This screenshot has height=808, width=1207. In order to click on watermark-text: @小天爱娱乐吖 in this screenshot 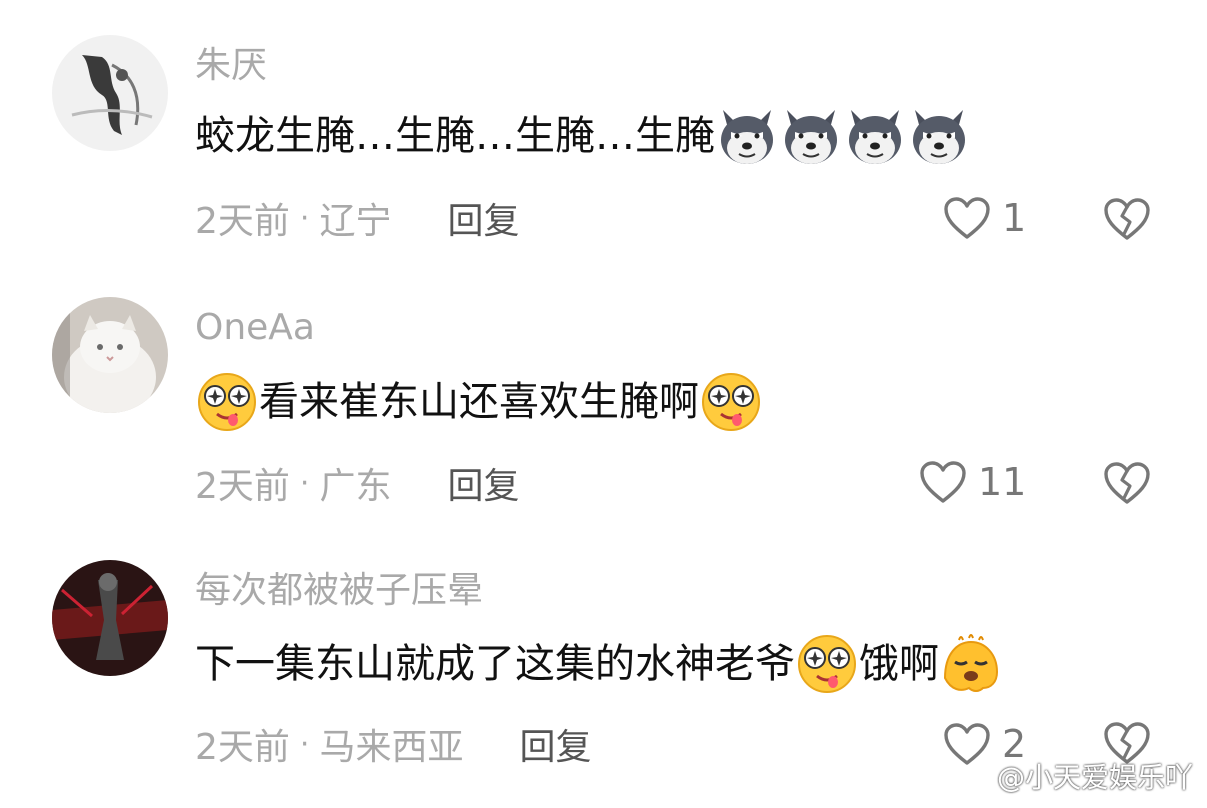, I will do `click(1094, 777)`.